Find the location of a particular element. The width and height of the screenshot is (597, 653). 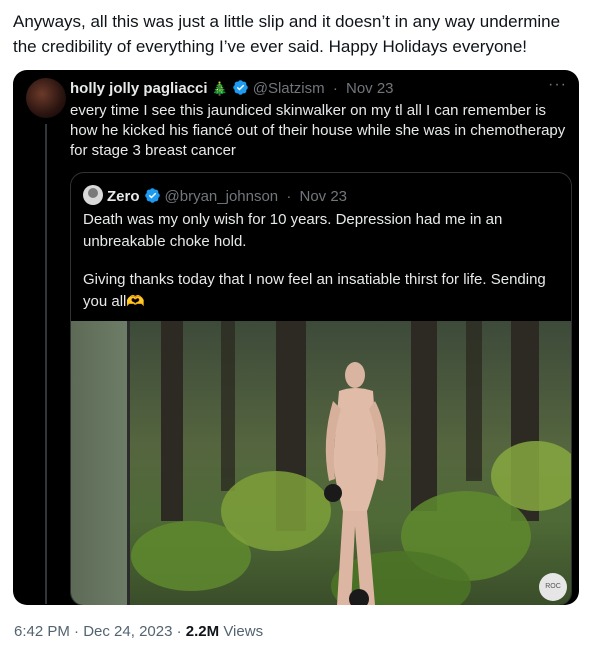

inner-post-header: Zero @bryan_johnson · Nov 23 is located at coordinates (215, 197).